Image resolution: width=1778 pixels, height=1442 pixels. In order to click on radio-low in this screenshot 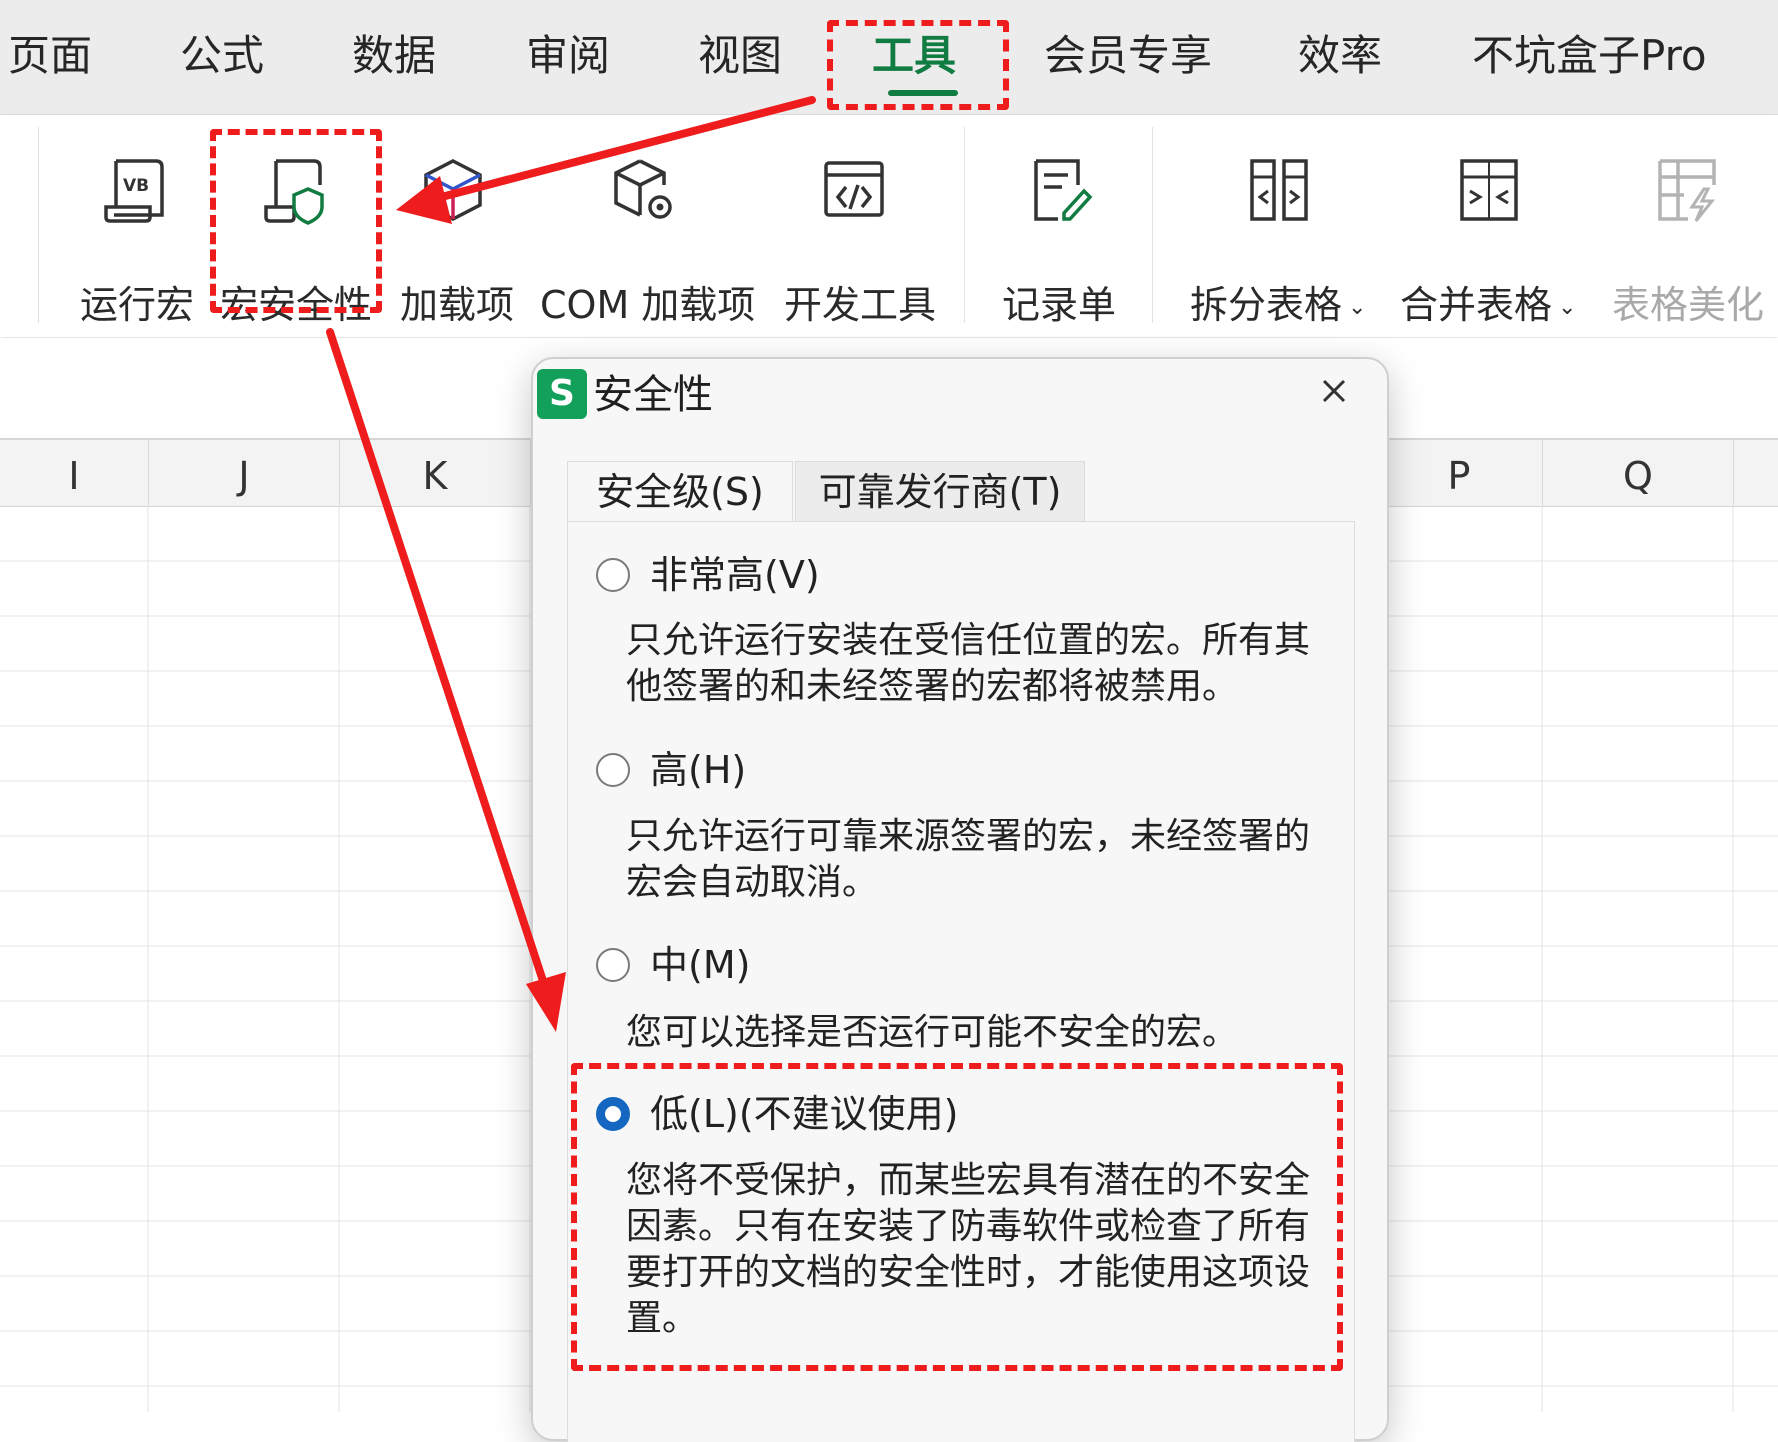, I will do `click(613, 1114)`.